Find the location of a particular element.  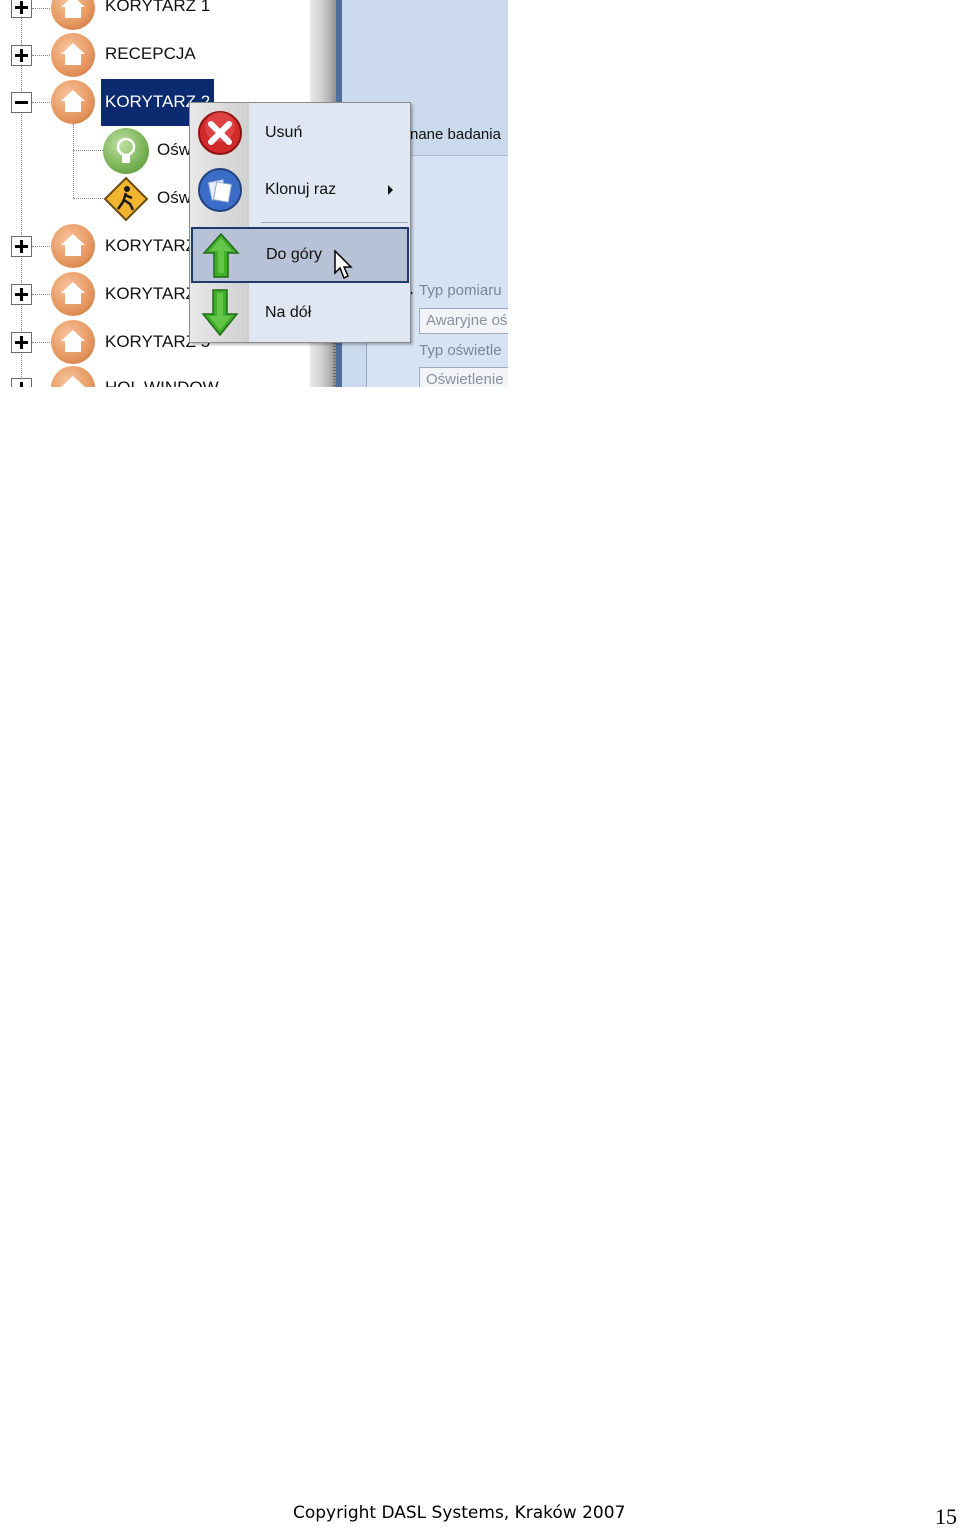

mouse-cursor-icon is located at coordinates (343, 264).